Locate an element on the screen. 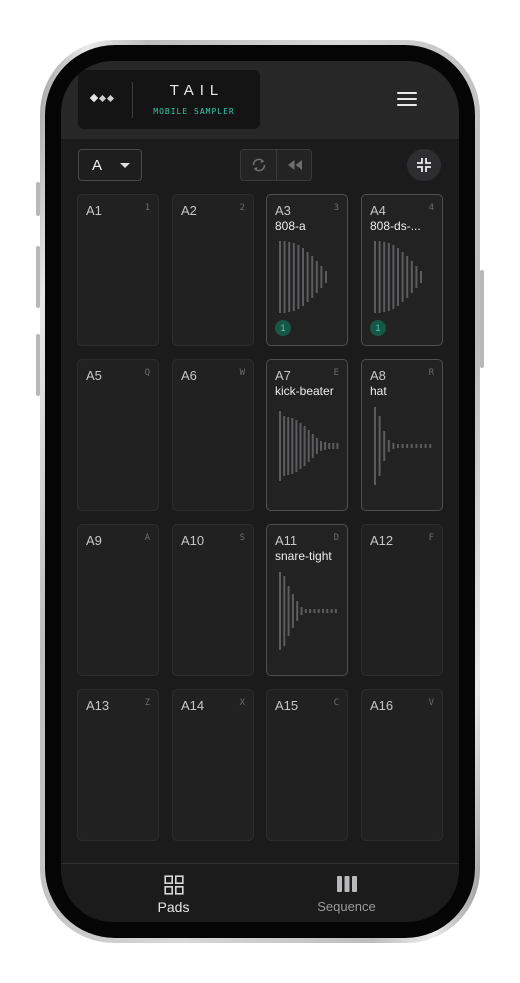 This screenshot has height=983, width=520. pad-key-hint: A is located at coordinates (147, 538).